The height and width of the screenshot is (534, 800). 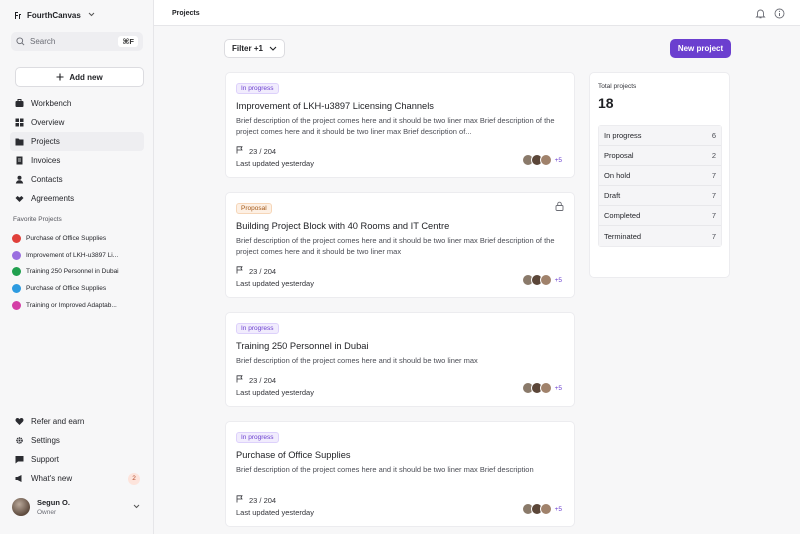 I want to click on flag-icon, so click(x=240, y=151).